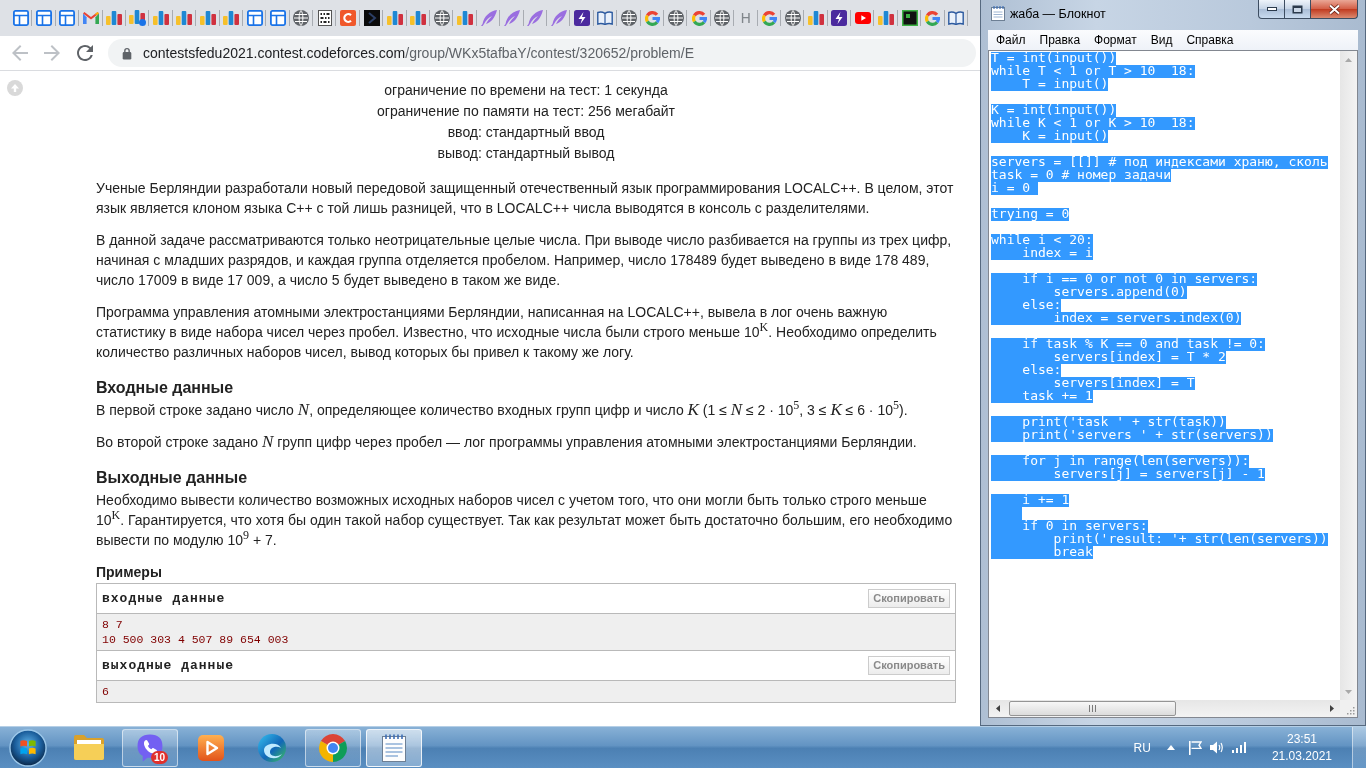 The image size is (1366, 768). What do you see at coordinates (127, 53) in the screenshot?
I see `lock-icon` at bounding box center [127, 53].